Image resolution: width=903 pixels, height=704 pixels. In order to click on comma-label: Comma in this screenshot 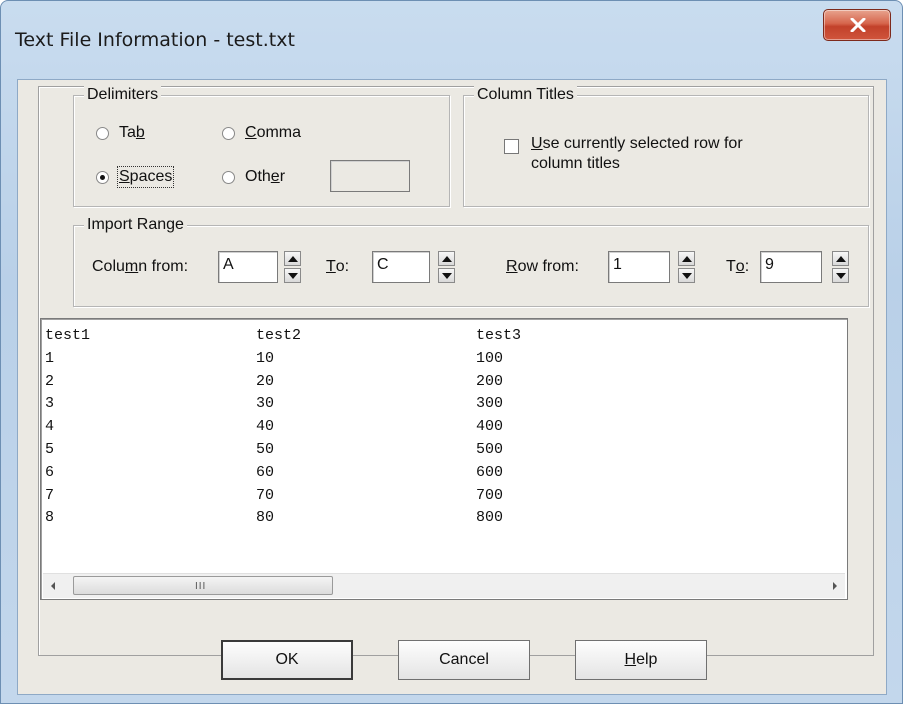, I will do `click(273, 132)`.